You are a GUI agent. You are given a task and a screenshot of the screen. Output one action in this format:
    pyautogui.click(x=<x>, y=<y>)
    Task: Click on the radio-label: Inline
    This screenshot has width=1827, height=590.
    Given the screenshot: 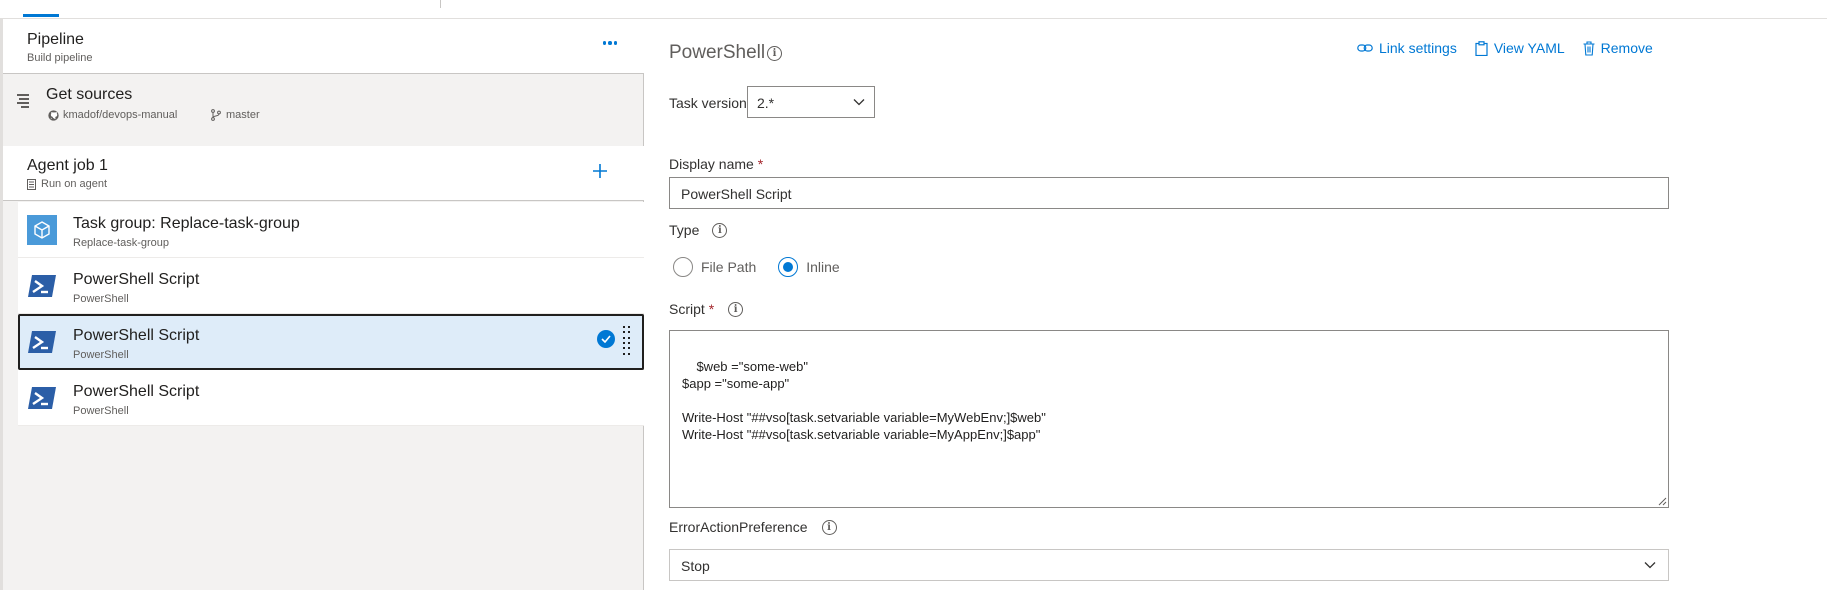 What is the action you would take?
    pyautogui.click(x=823, y=267)
    